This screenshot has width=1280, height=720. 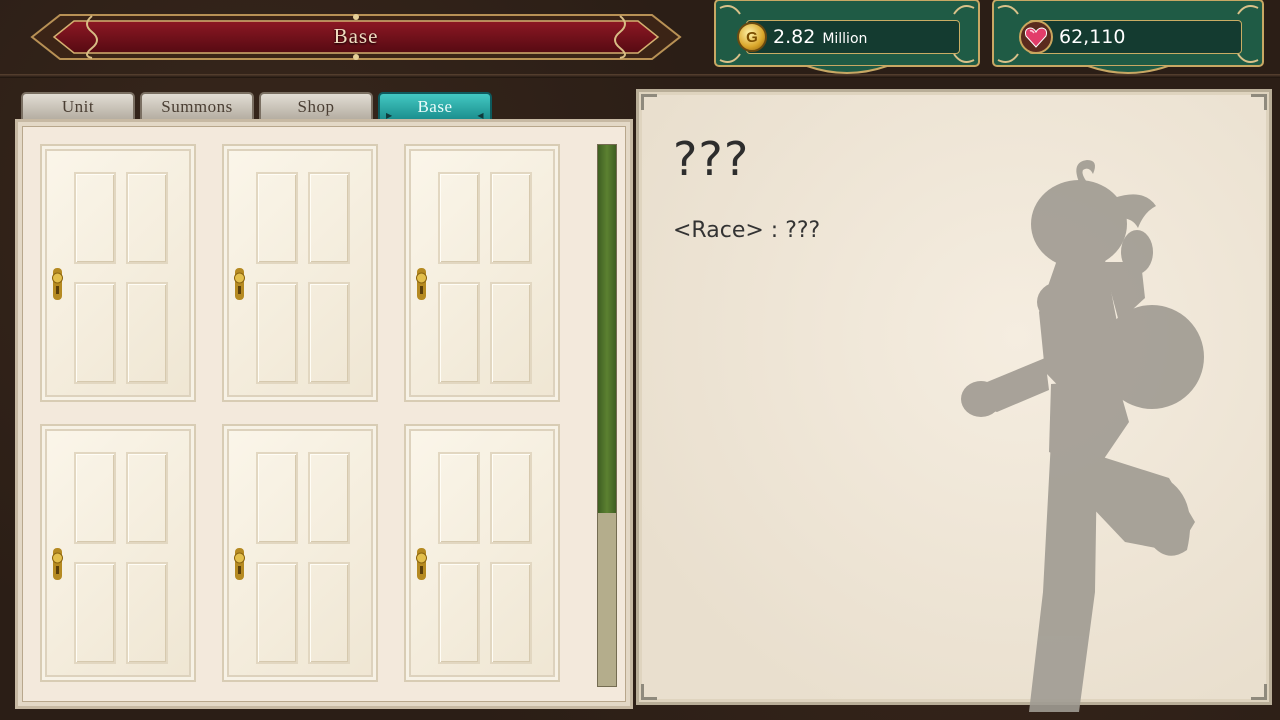 I want to click on tab-shop: Shop, so click(x=316, y=106).